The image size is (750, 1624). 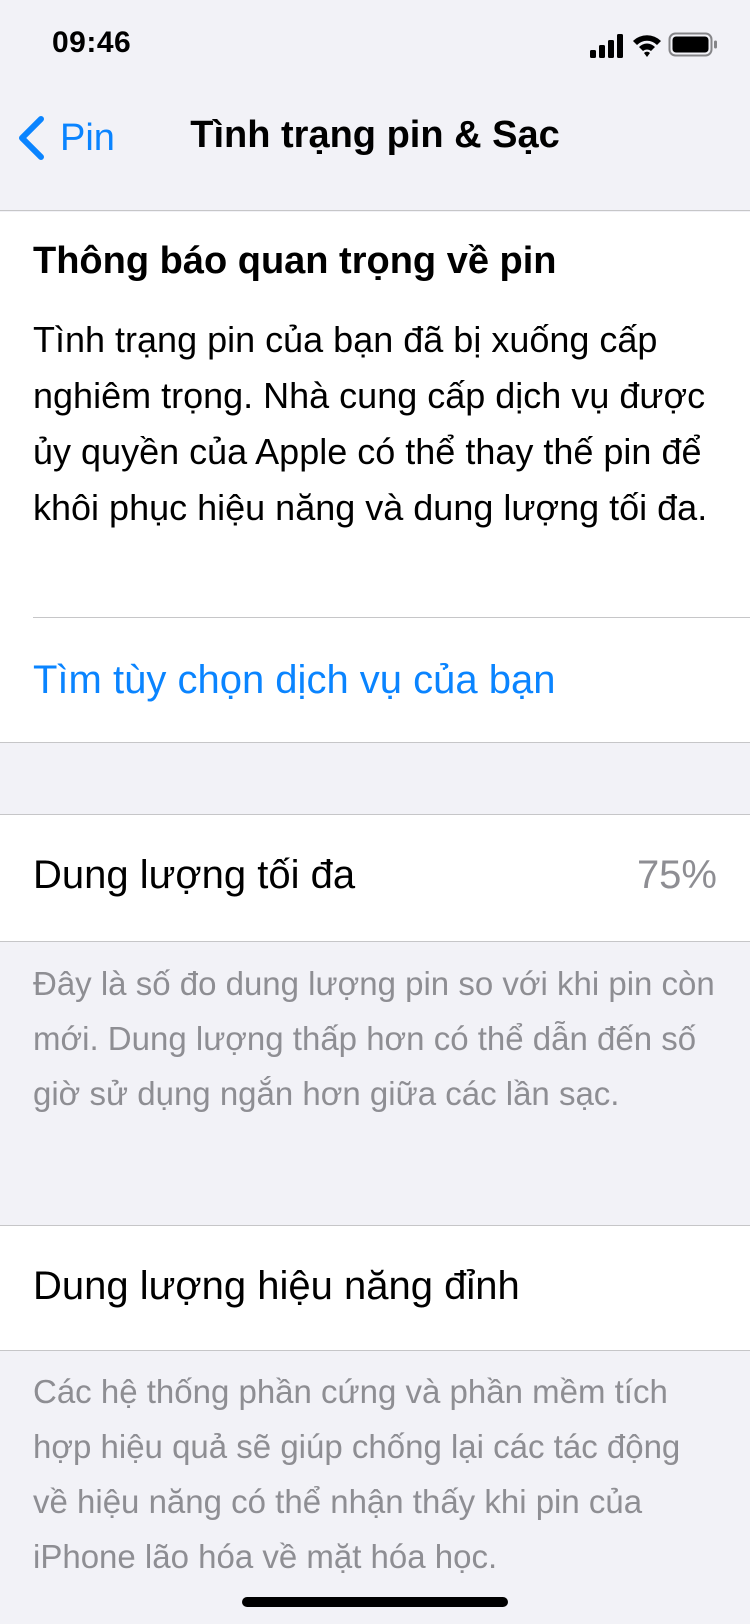 What do you see at coordinates (647, 46) in the screenshot?
I see `wifi-icon` at bounding box center [647, 46].